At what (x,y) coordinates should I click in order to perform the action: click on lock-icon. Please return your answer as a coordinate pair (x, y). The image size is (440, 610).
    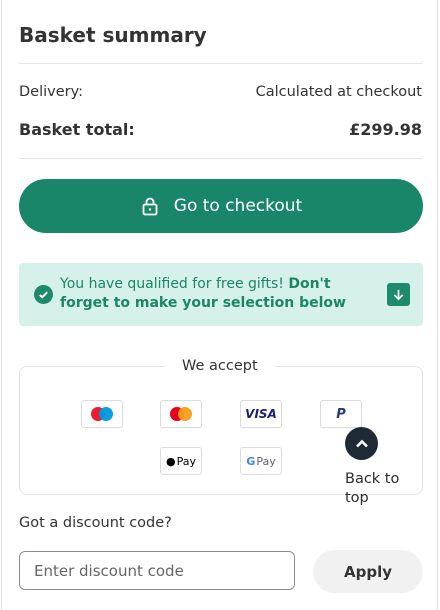
    Looking at the image, I should click on (150, 206).